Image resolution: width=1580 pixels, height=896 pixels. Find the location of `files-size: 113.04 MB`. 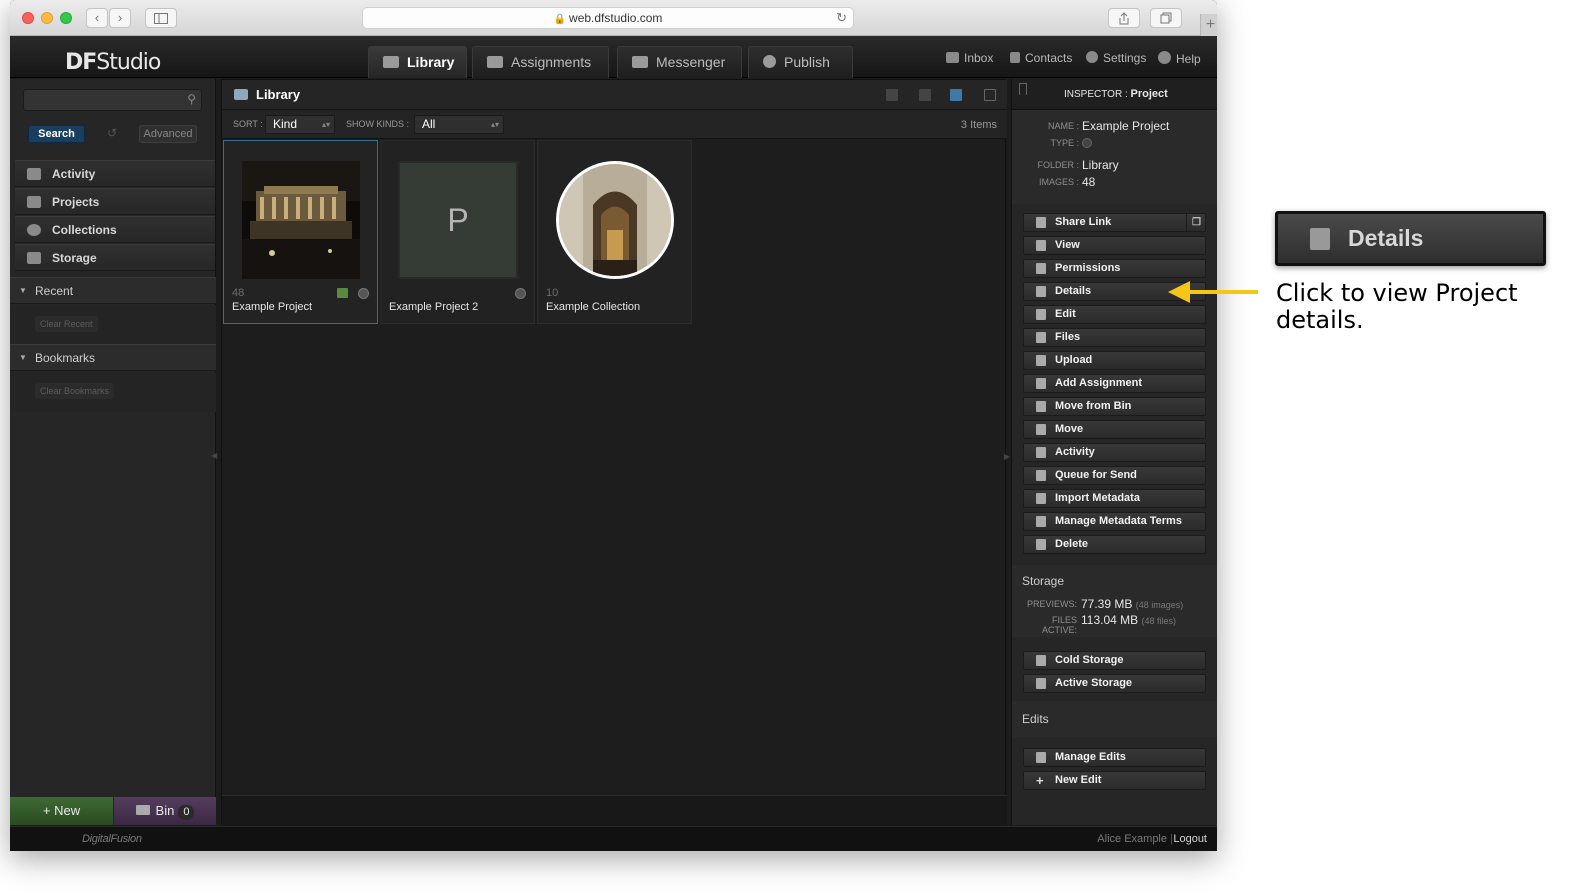

files-size: 113.04 MB is located at coordinates (1110, 620).